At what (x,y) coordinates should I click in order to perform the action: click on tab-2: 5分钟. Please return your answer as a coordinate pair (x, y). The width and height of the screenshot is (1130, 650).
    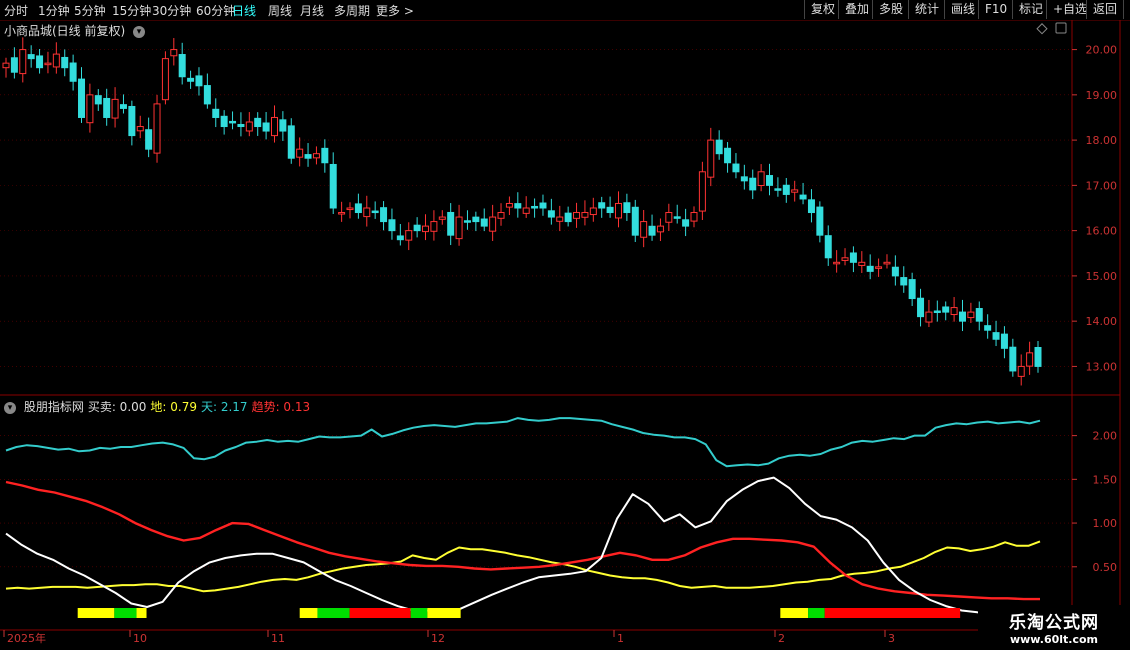
    Looking at the image, I should click on (90, 10).